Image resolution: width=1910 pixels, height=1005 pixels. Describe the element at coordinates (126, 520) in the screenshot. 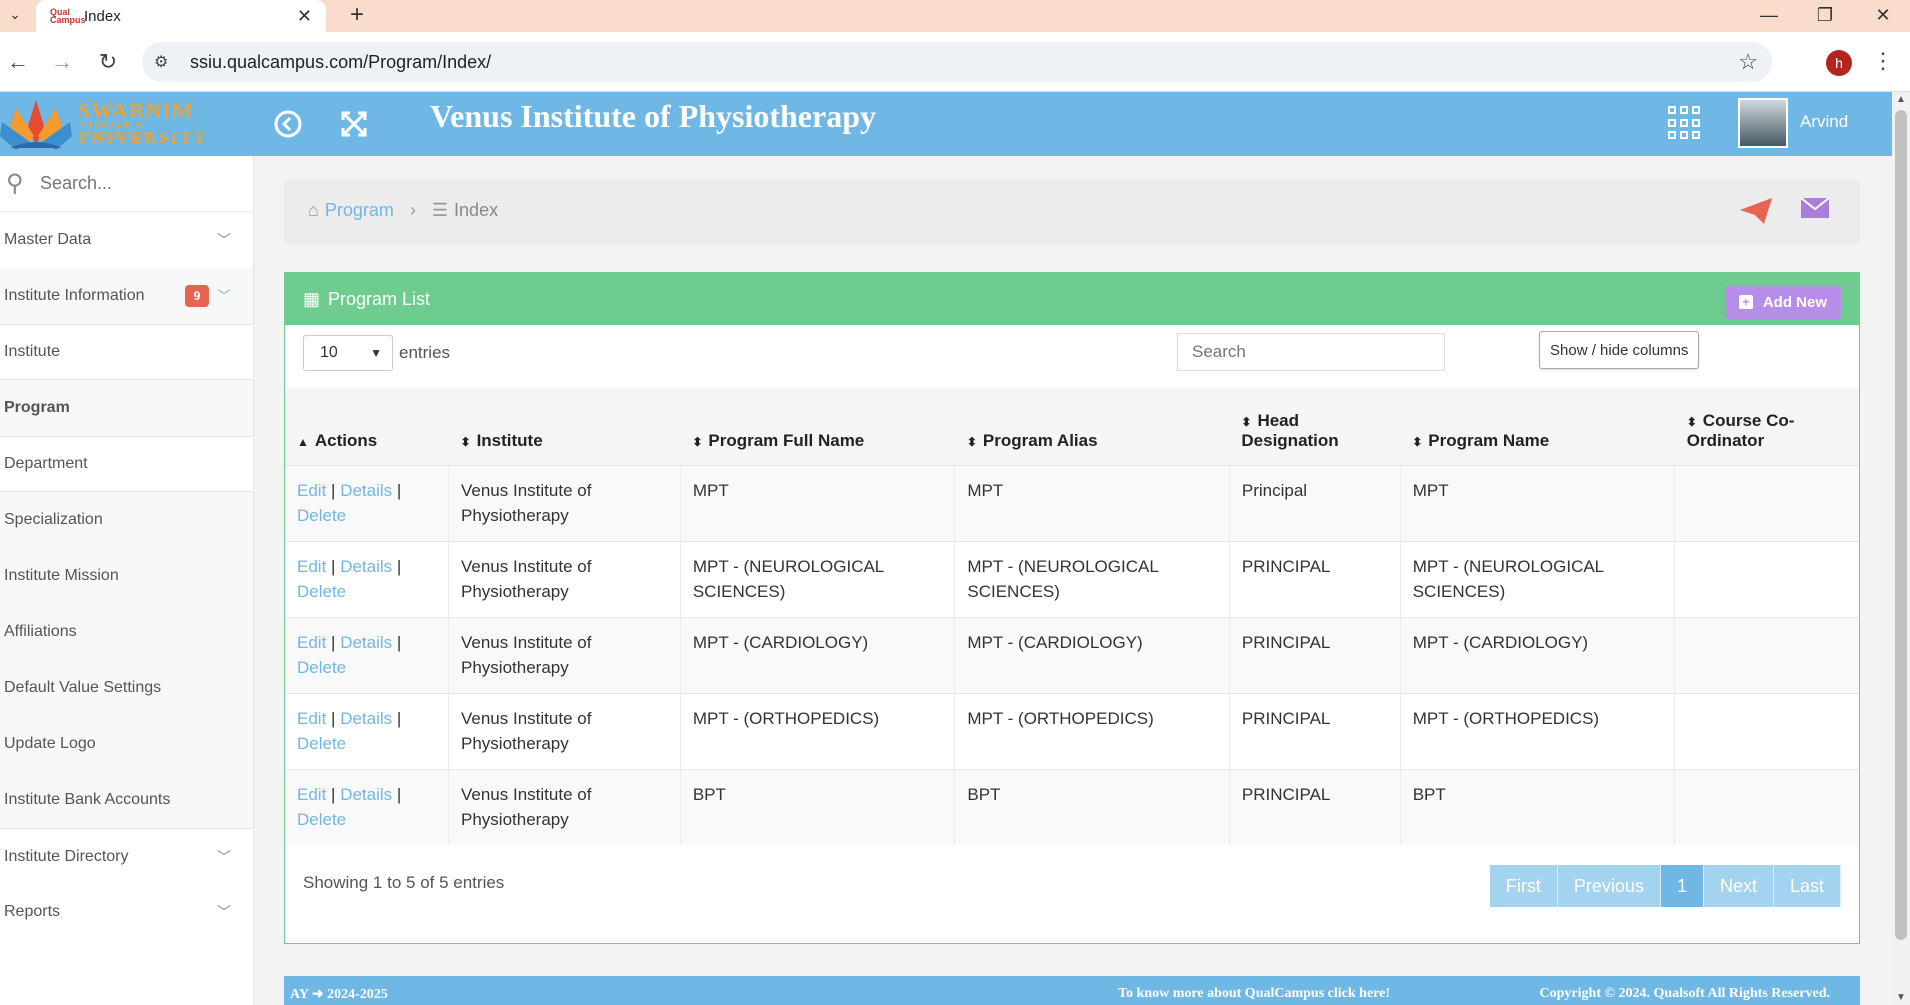

I see `sidebar-item-specialization: Specialization` at that location.